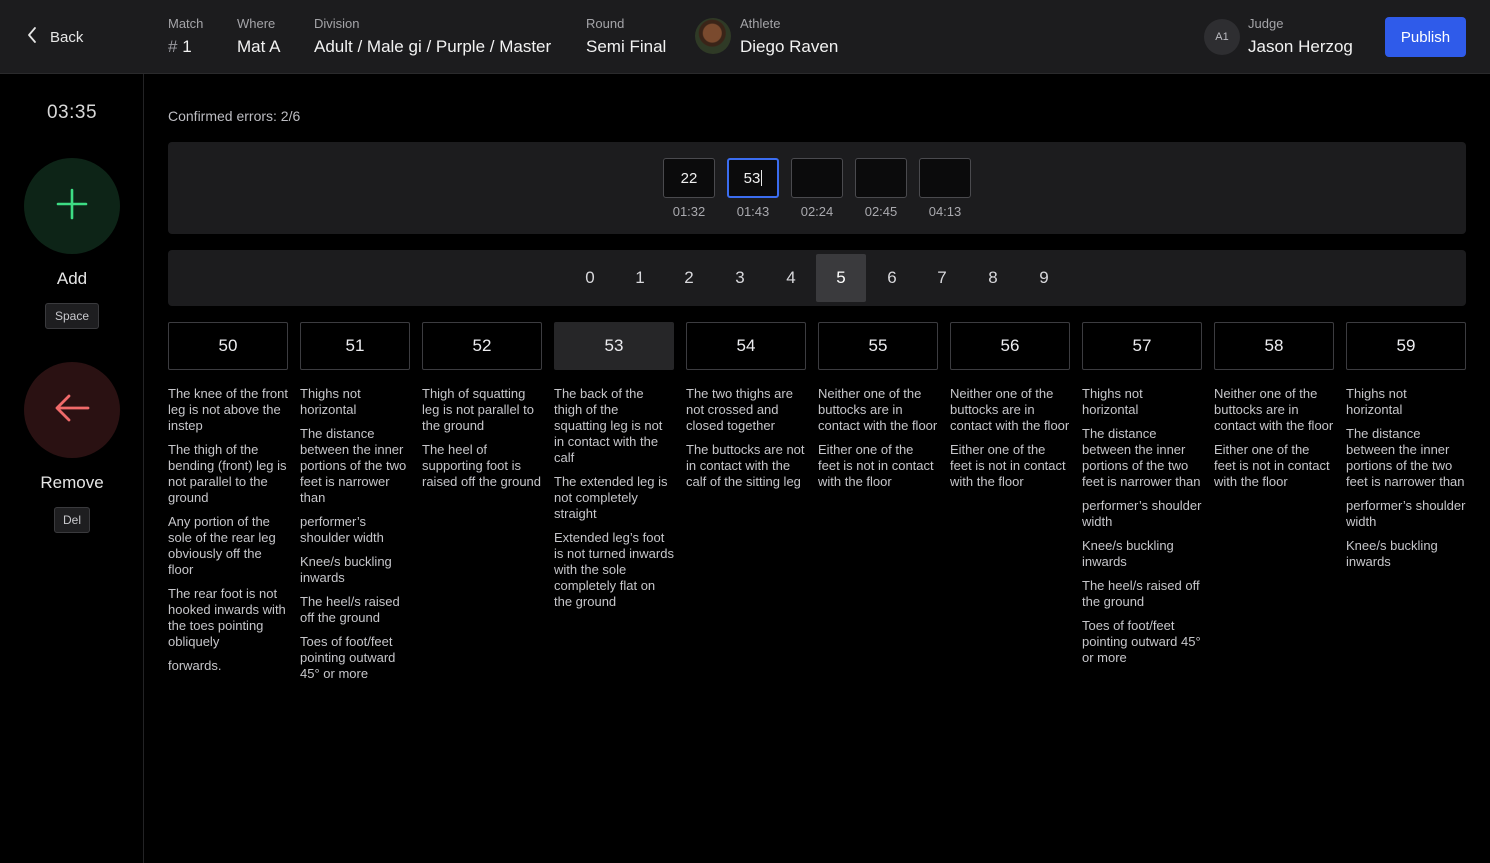 This screenshot has width=1490, height=863. What do you see at coordinates (1300, 36) in the screenshot?
I see `judge-info: Judge Jason Herzog` at bounding box center [1300, 36].